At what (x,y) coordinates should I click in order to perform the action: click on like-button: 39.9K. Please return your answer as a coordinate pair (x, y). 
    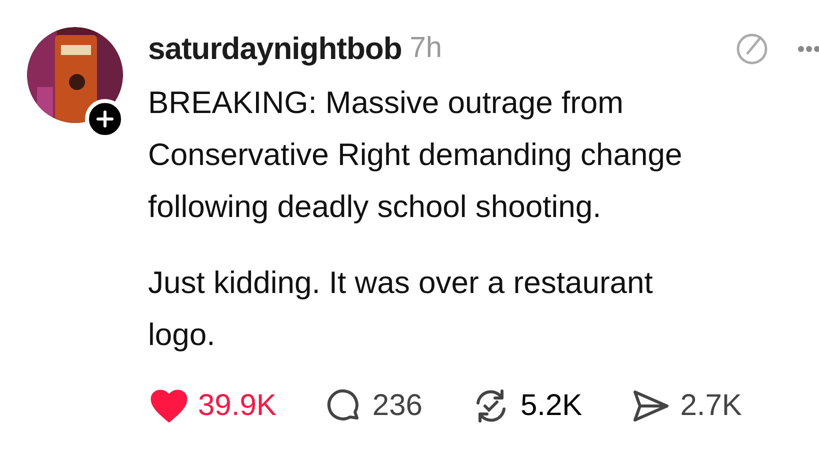
    Looking at the image, I should click on (213, 405).